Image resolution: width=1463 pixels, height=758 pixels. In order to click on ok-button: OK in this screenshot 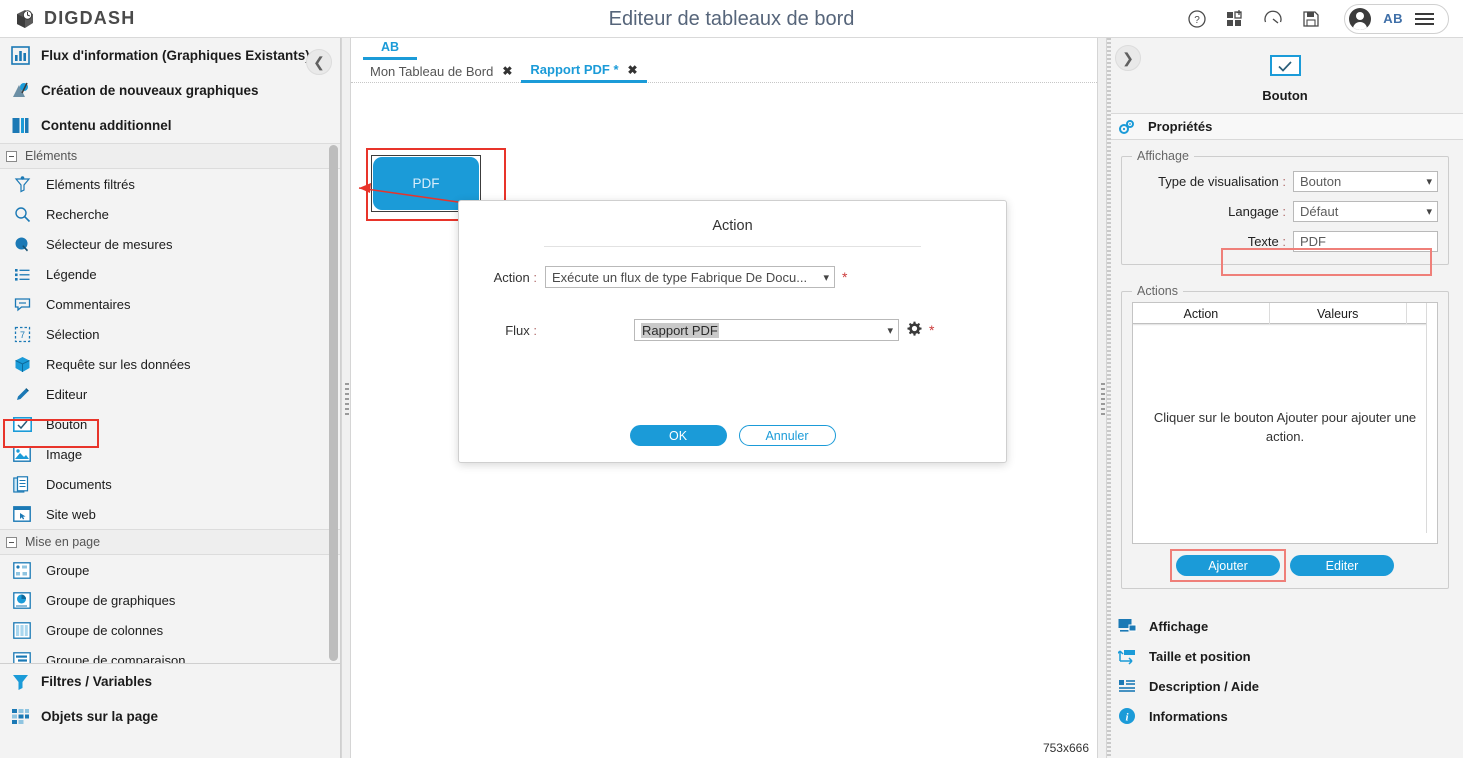, I will do `click(678, 435)`.